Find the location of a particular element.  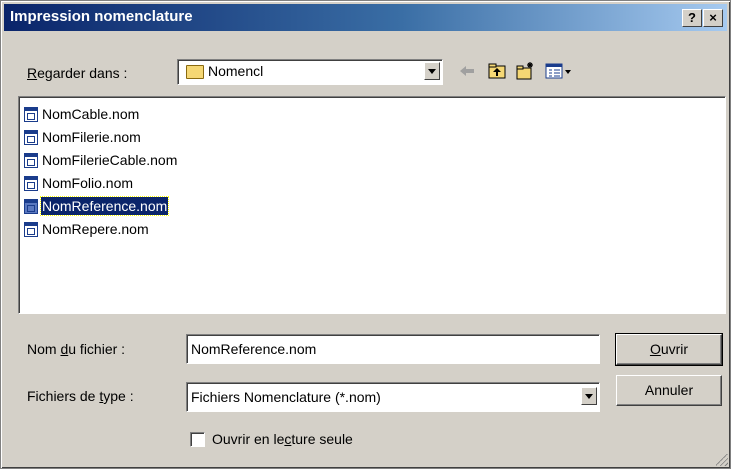

file-name: NomFolio.nom is located at coordinates (88, 183).